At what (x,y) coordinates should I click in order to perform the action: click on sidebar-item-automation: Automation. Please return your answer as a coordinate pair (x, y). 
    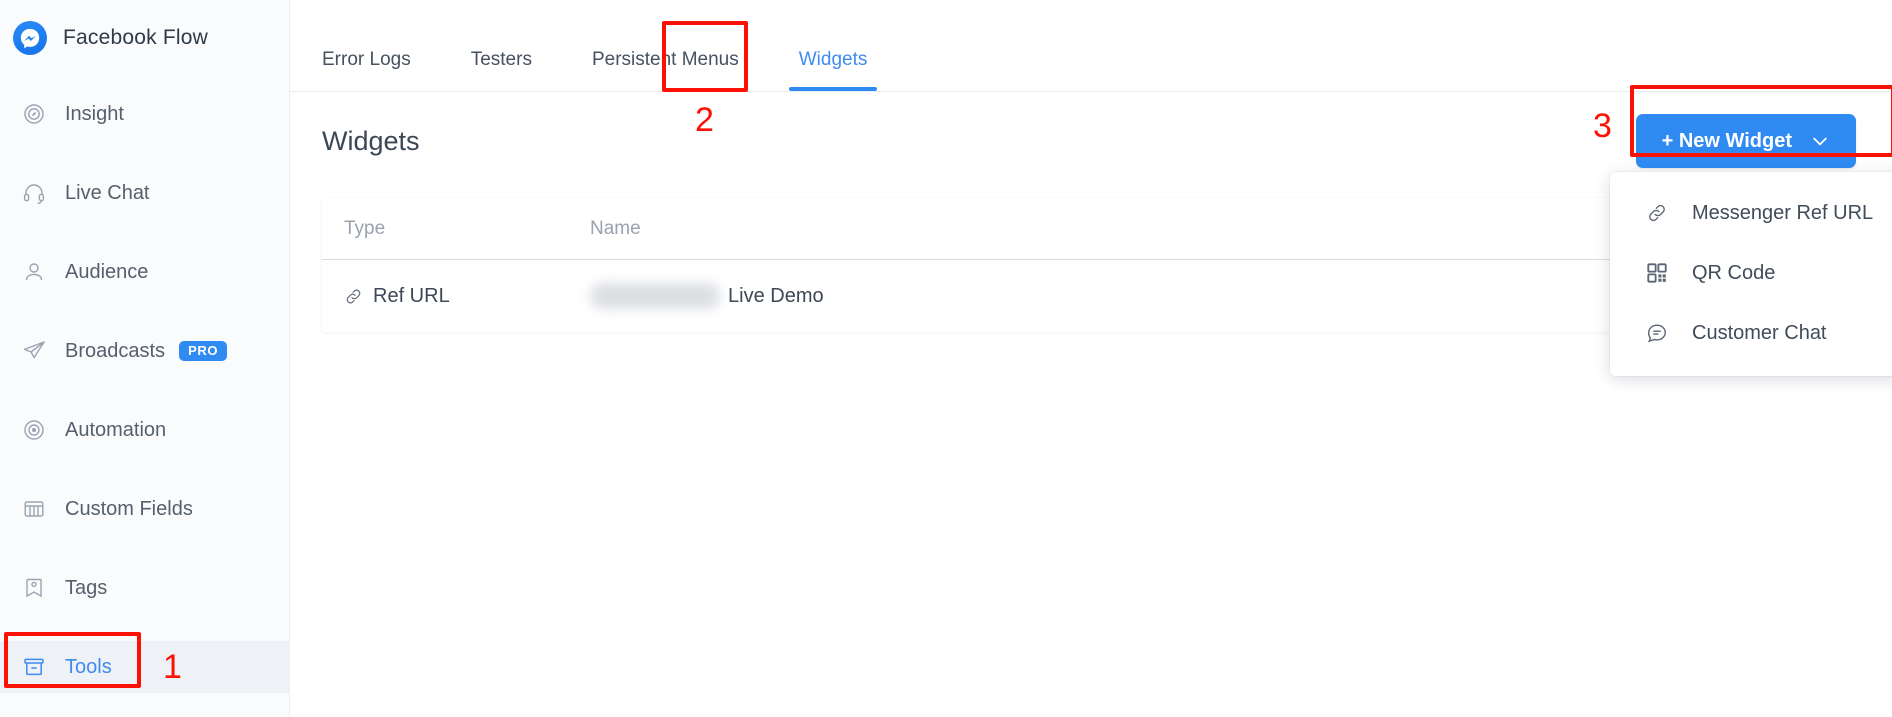
    Looking at the image, I should click on (144, 430).